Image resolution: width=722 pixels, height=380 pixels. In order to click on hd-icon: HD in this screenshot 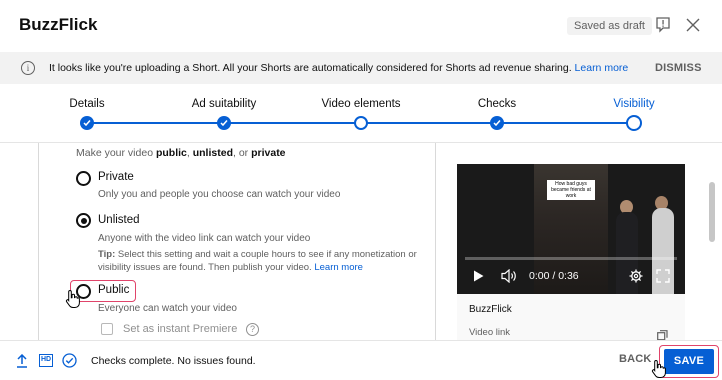, I will do `click(46, 360)`.